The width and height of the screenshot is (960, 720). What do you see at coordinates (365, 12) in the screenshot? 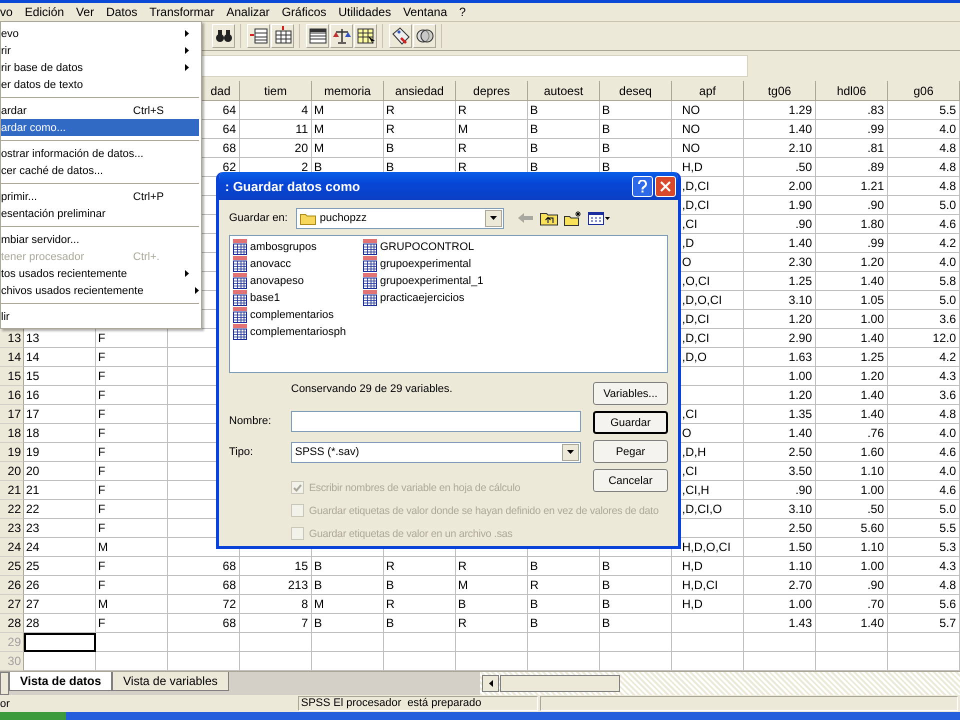
I see `menu-item: Utilidades` at bounding box center [365, 12].